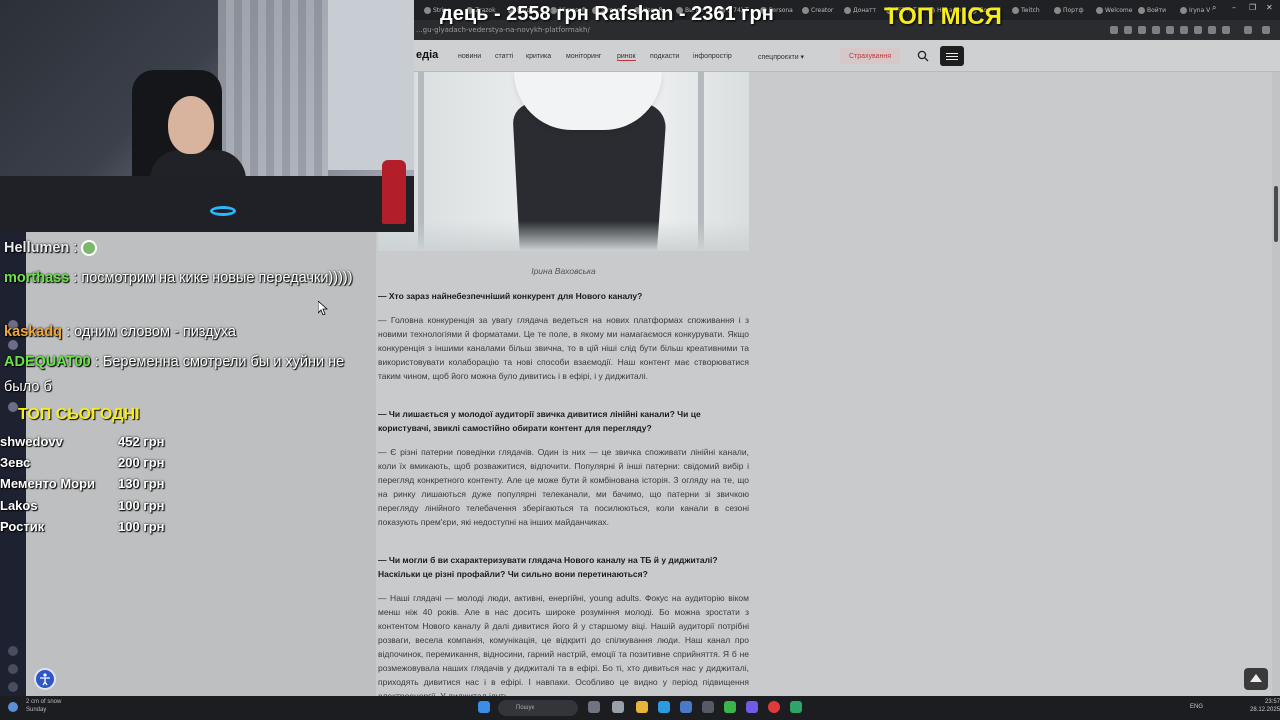  What do you see at coordinates (33, 332) in the screenshot?
I see `chat-username: kaskadq` at bounding box center [33, 332].